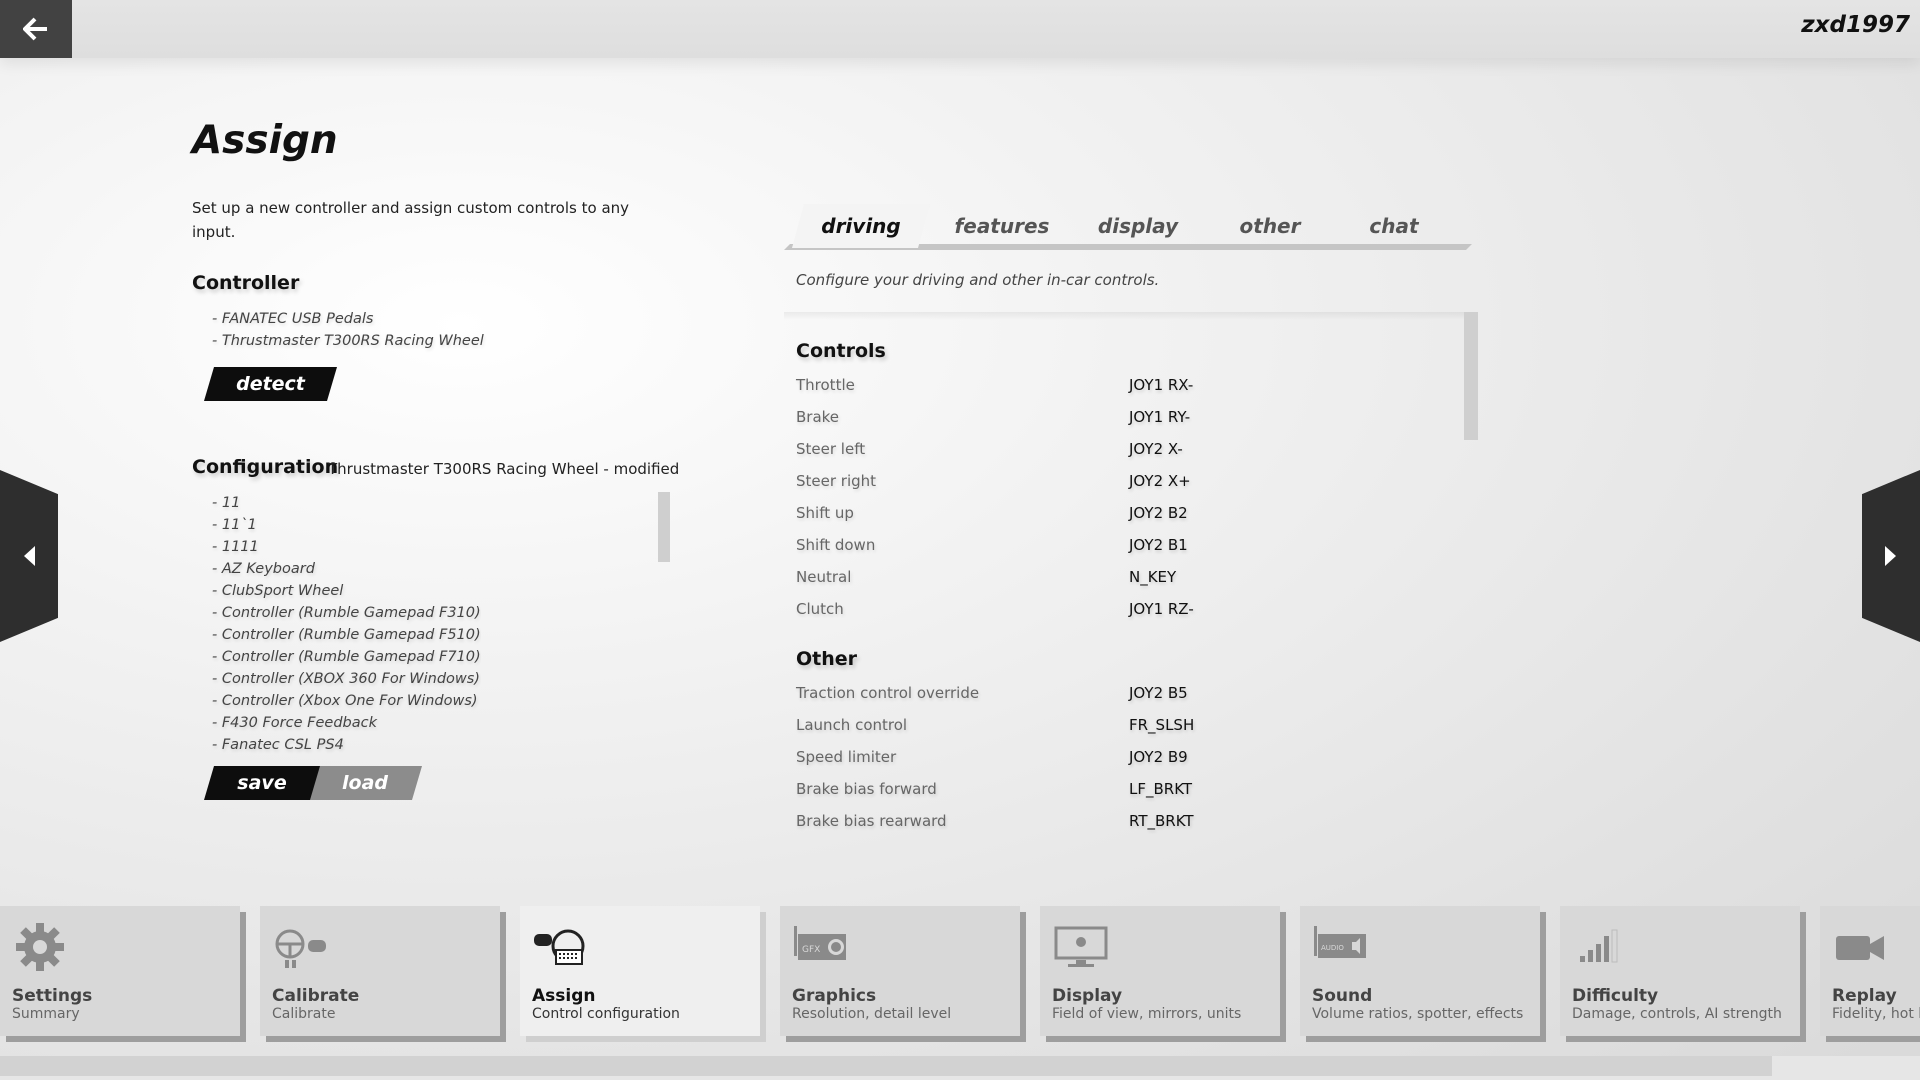 The height and width of the screenshot is (1080, 1920). Describe the element at coordinates (1418, 1014) in the screenshot. I see `nav-card-subtitle: Volume ratios, spotter, effects` at that location.